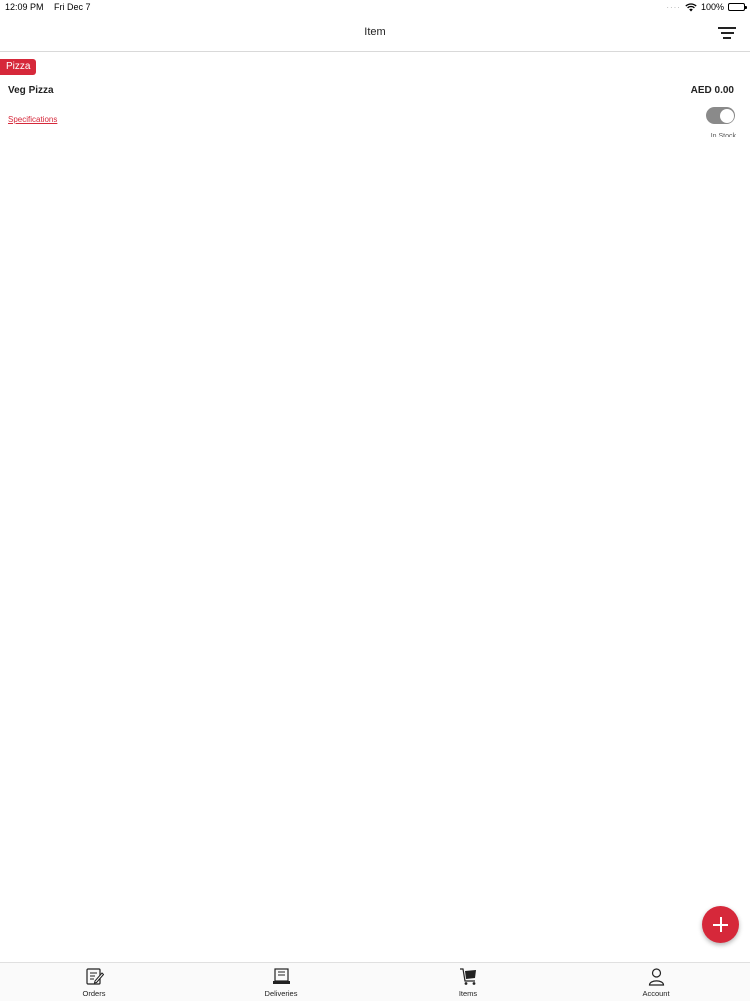 Image resolution: width=750 pixels, height=1001 pixels. What do you see at coordinates (72, 7) in the screenshot?
I see `status-date: Fri Dec 7` at bounding box center [72, 7].